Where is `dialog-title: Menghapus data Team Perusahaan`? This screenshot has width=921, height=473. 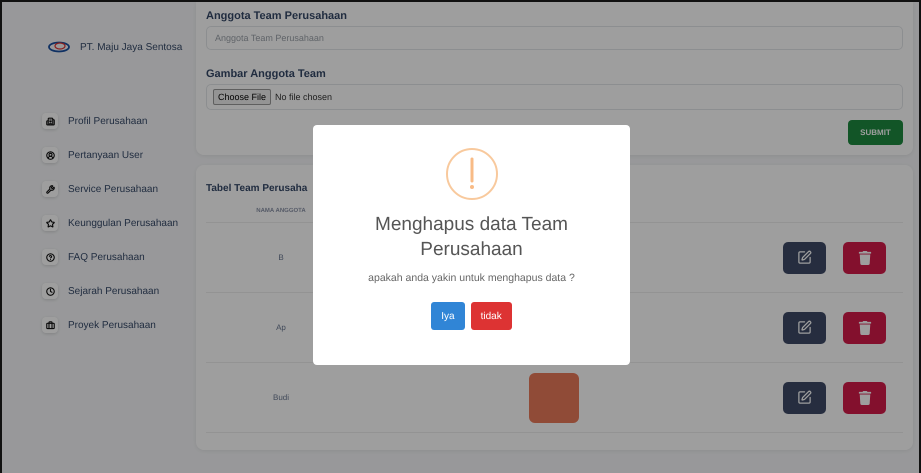
dialog-title: Menghapus data Team Perusahaan is located at coordinates (471, 237).